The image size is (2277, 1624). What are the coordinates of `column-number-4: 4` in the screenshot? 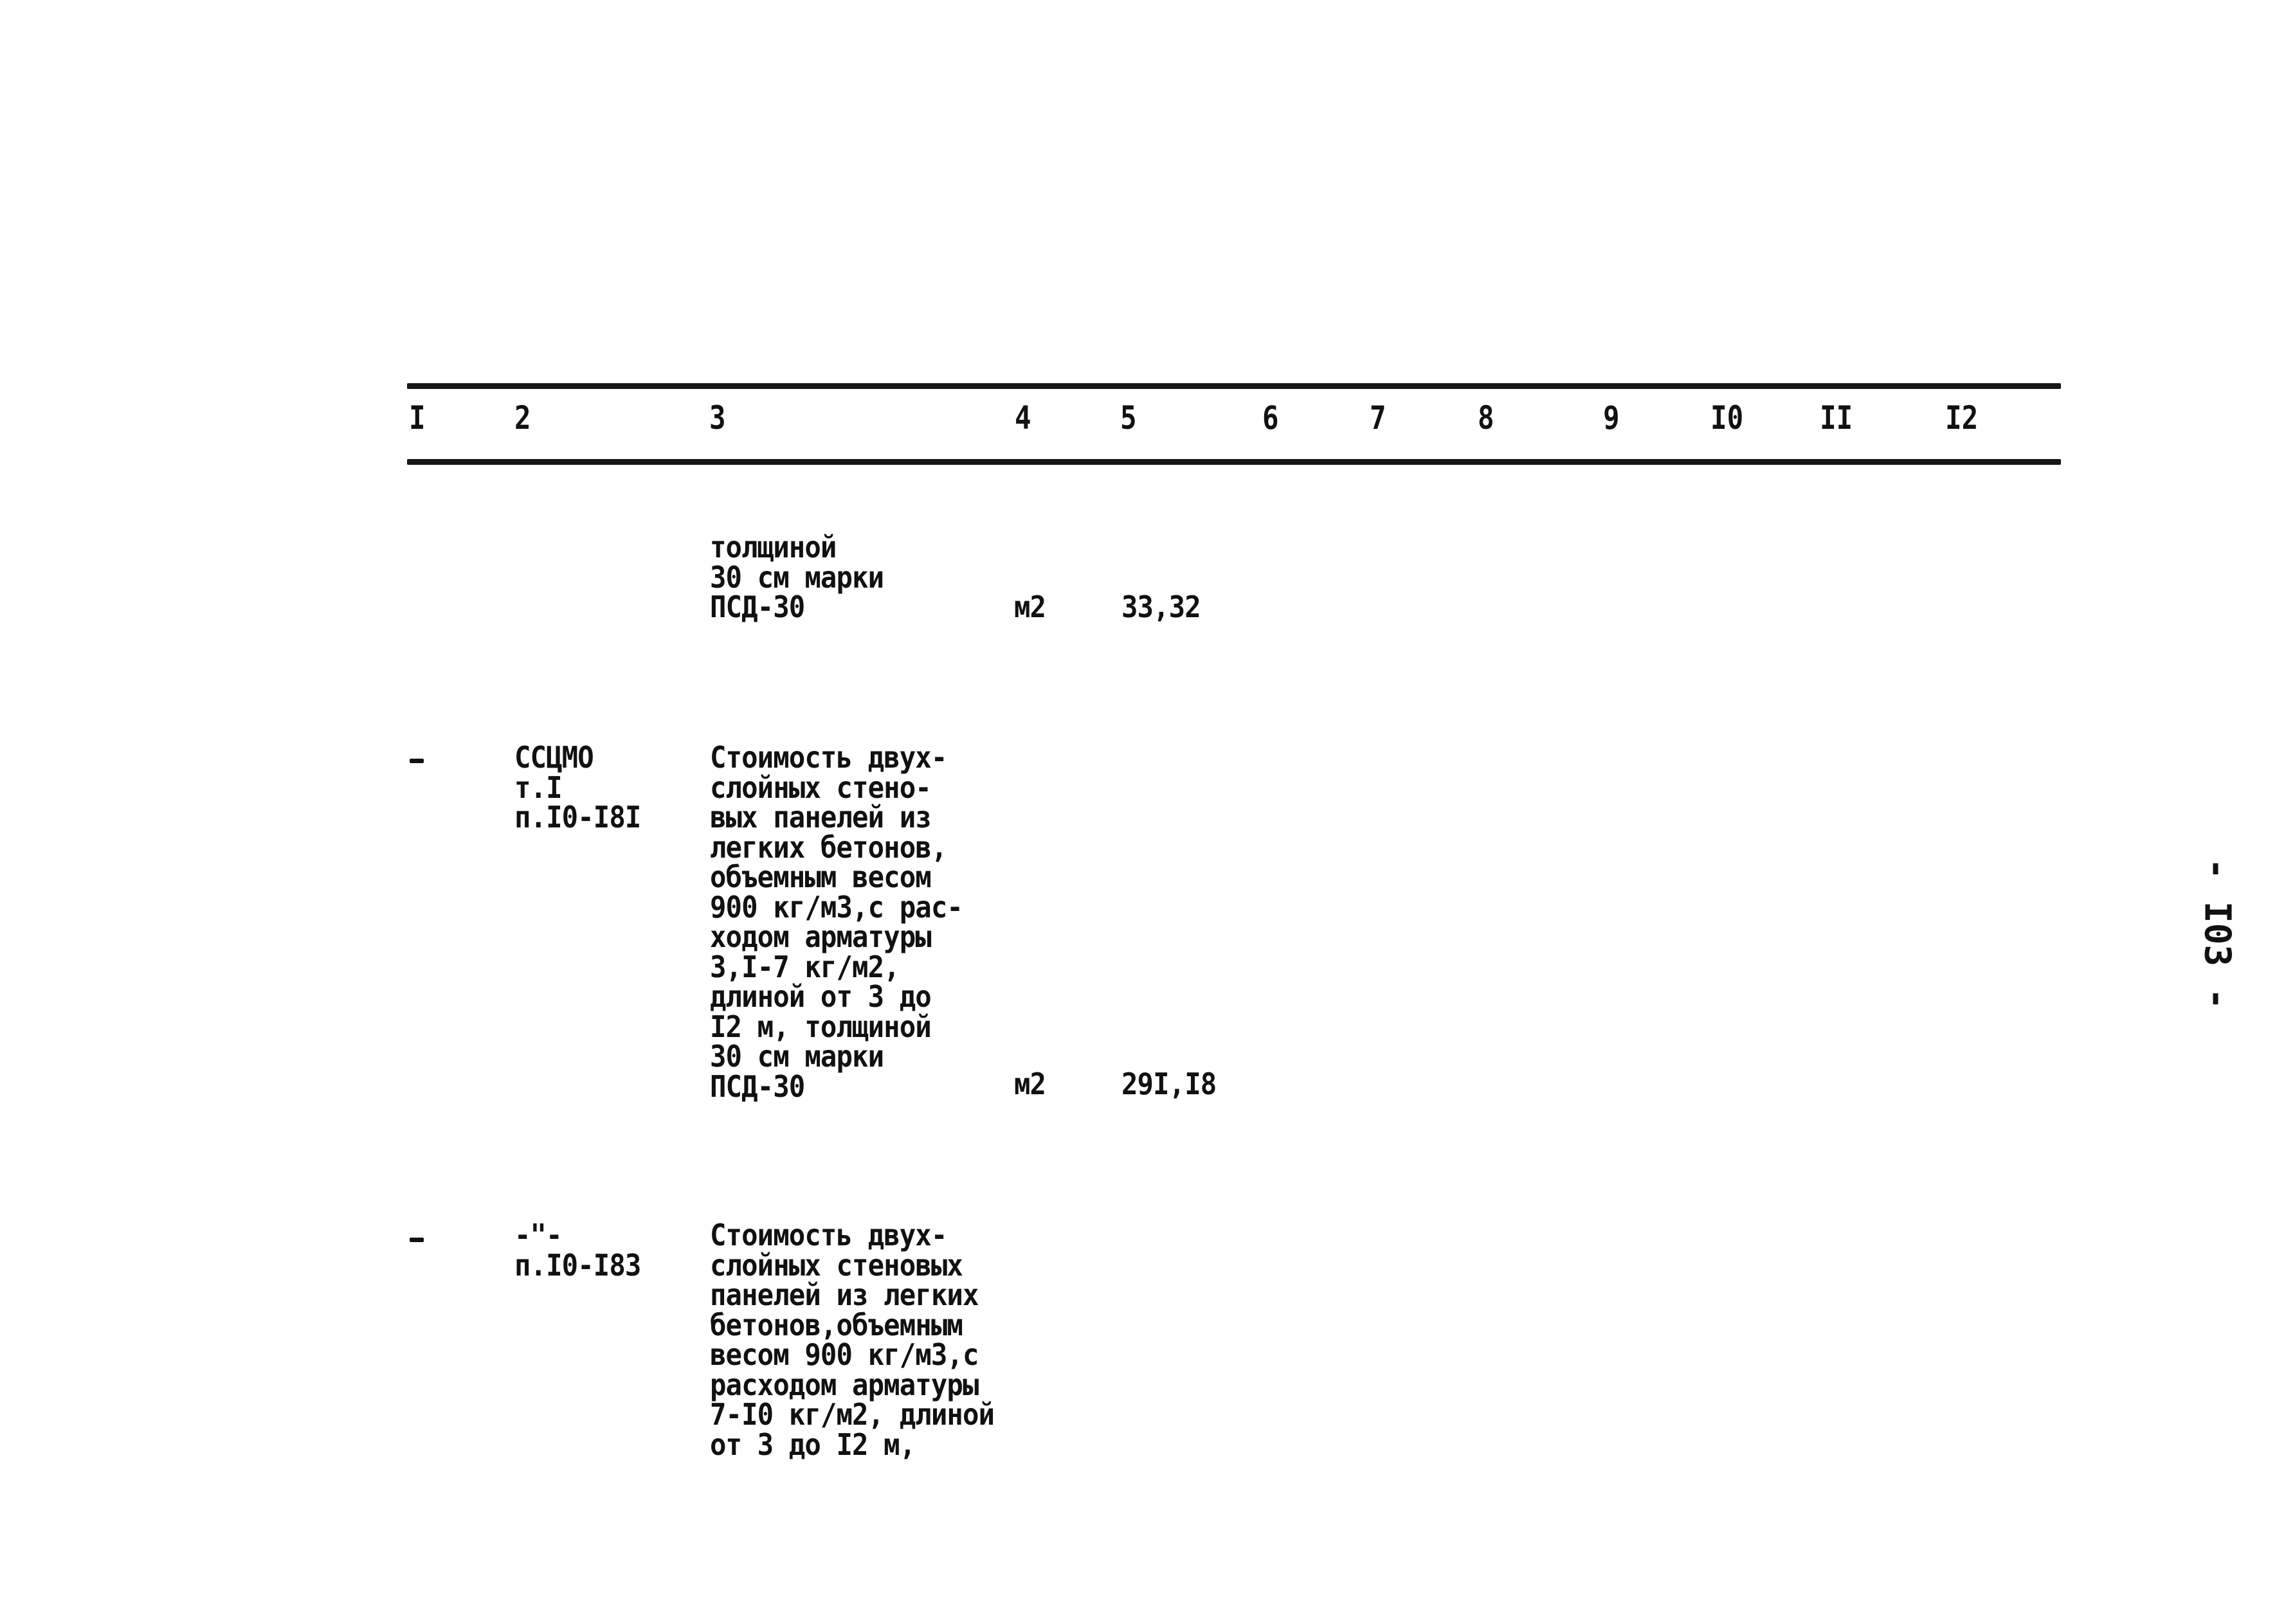 It's located at (1023, 418).